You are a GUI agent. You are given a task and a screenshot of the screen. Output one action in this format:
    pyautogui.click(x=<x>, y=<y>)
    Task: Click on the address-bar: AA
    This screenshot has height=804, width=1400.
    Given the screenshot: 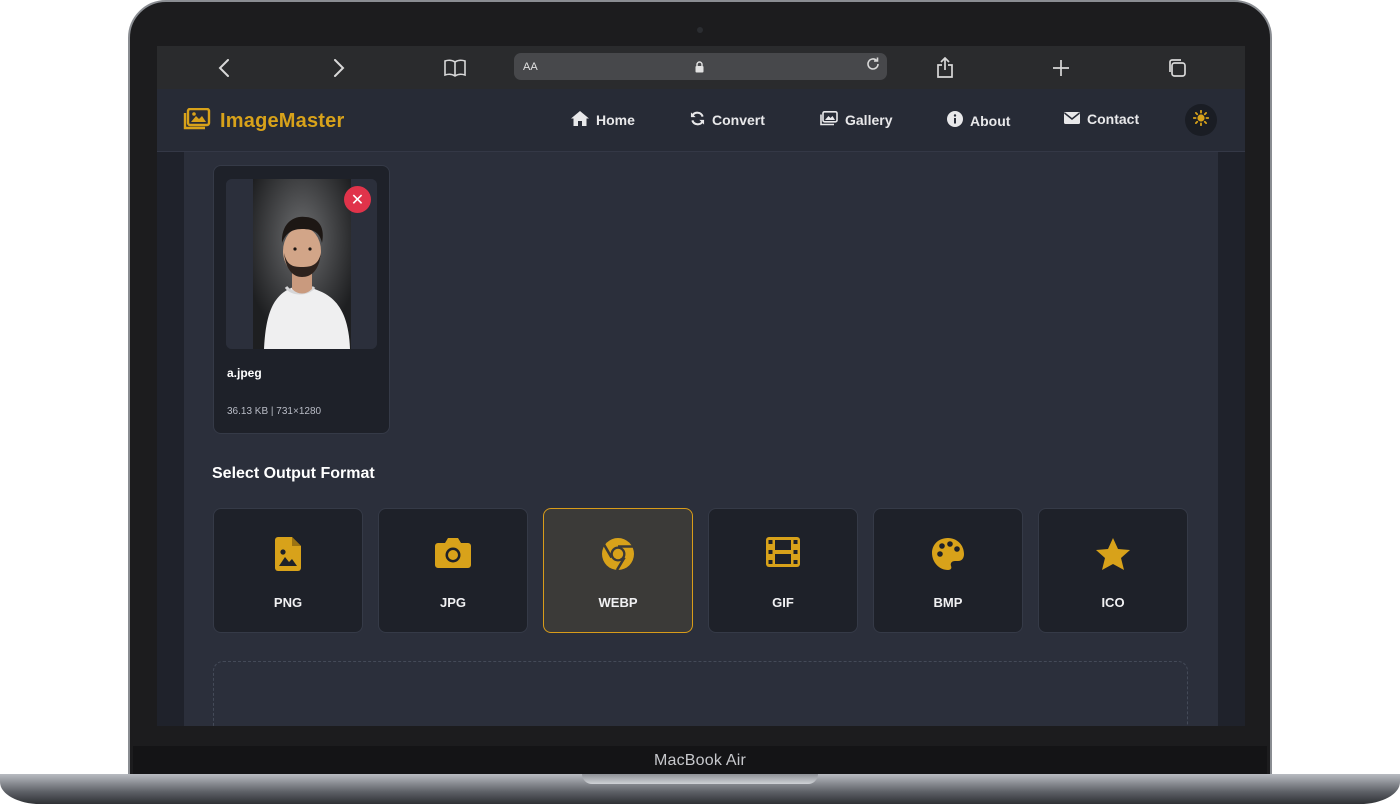 What is the action you would take?
    pyautogui.click(x=700, y=66)
    